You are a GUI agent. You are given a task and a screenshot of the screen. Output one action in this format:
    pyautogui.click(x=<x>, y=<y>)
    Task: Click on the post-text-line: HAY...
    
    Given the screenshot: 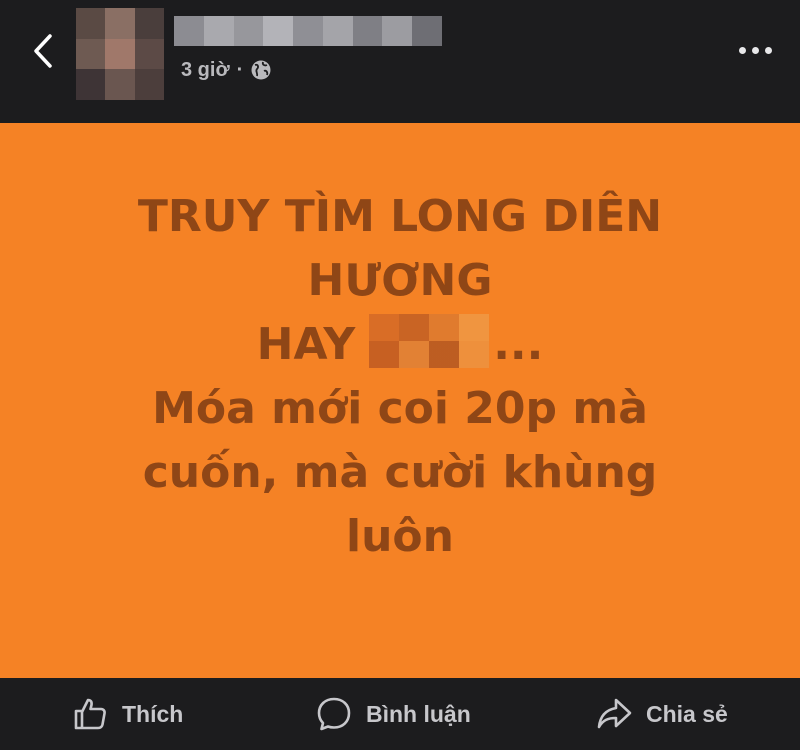 What is the action you would take?
    pyautogui.click(x=400, y=345)
    